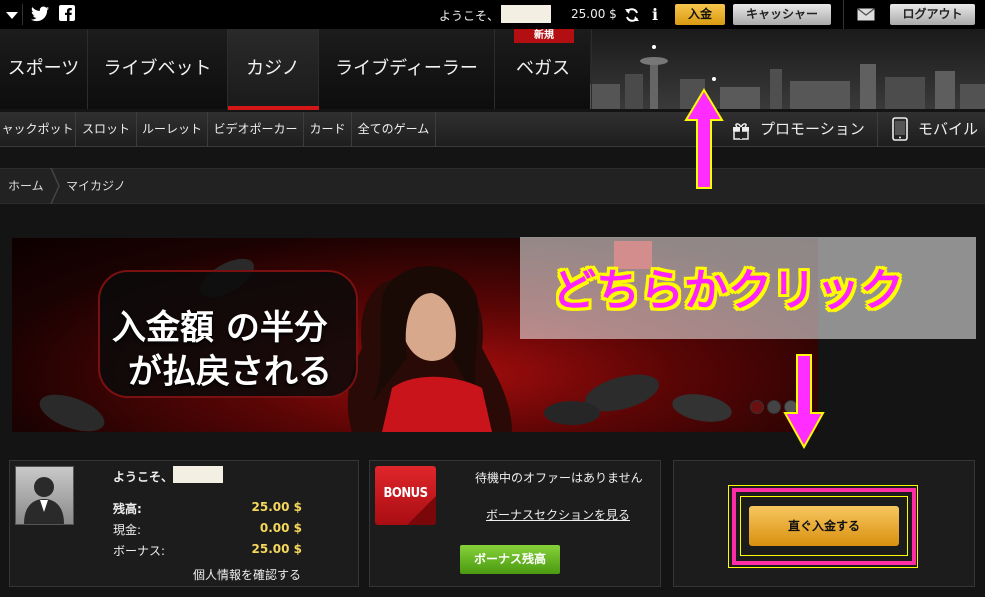  What do you see at coordinates (44, 495) in the screenshot?
I see `avatar` at bounding box center [44, 495].